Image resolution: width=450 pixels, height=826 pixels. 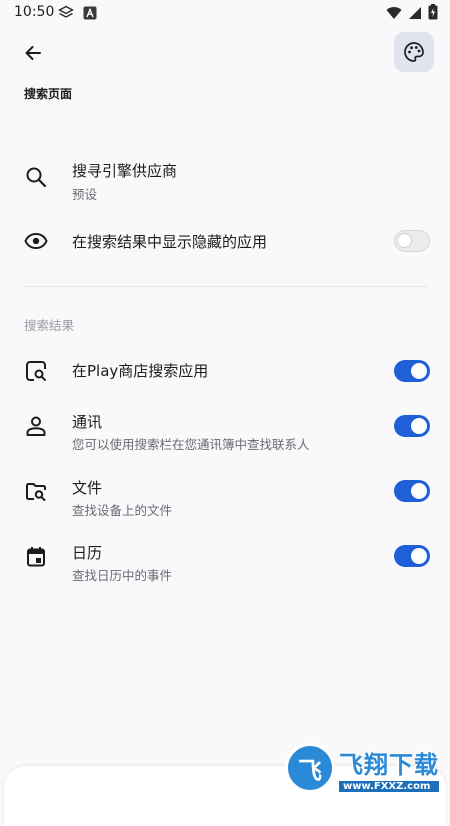 I want to click on files-title: 文件, so click(x=87, y=488).